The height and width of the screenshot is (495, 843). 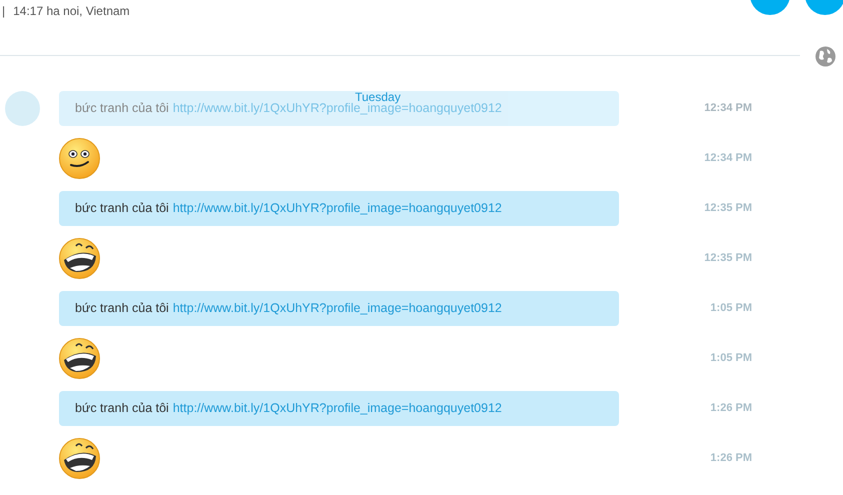 I want to click on globe-icon, so click(x=825, y=56).